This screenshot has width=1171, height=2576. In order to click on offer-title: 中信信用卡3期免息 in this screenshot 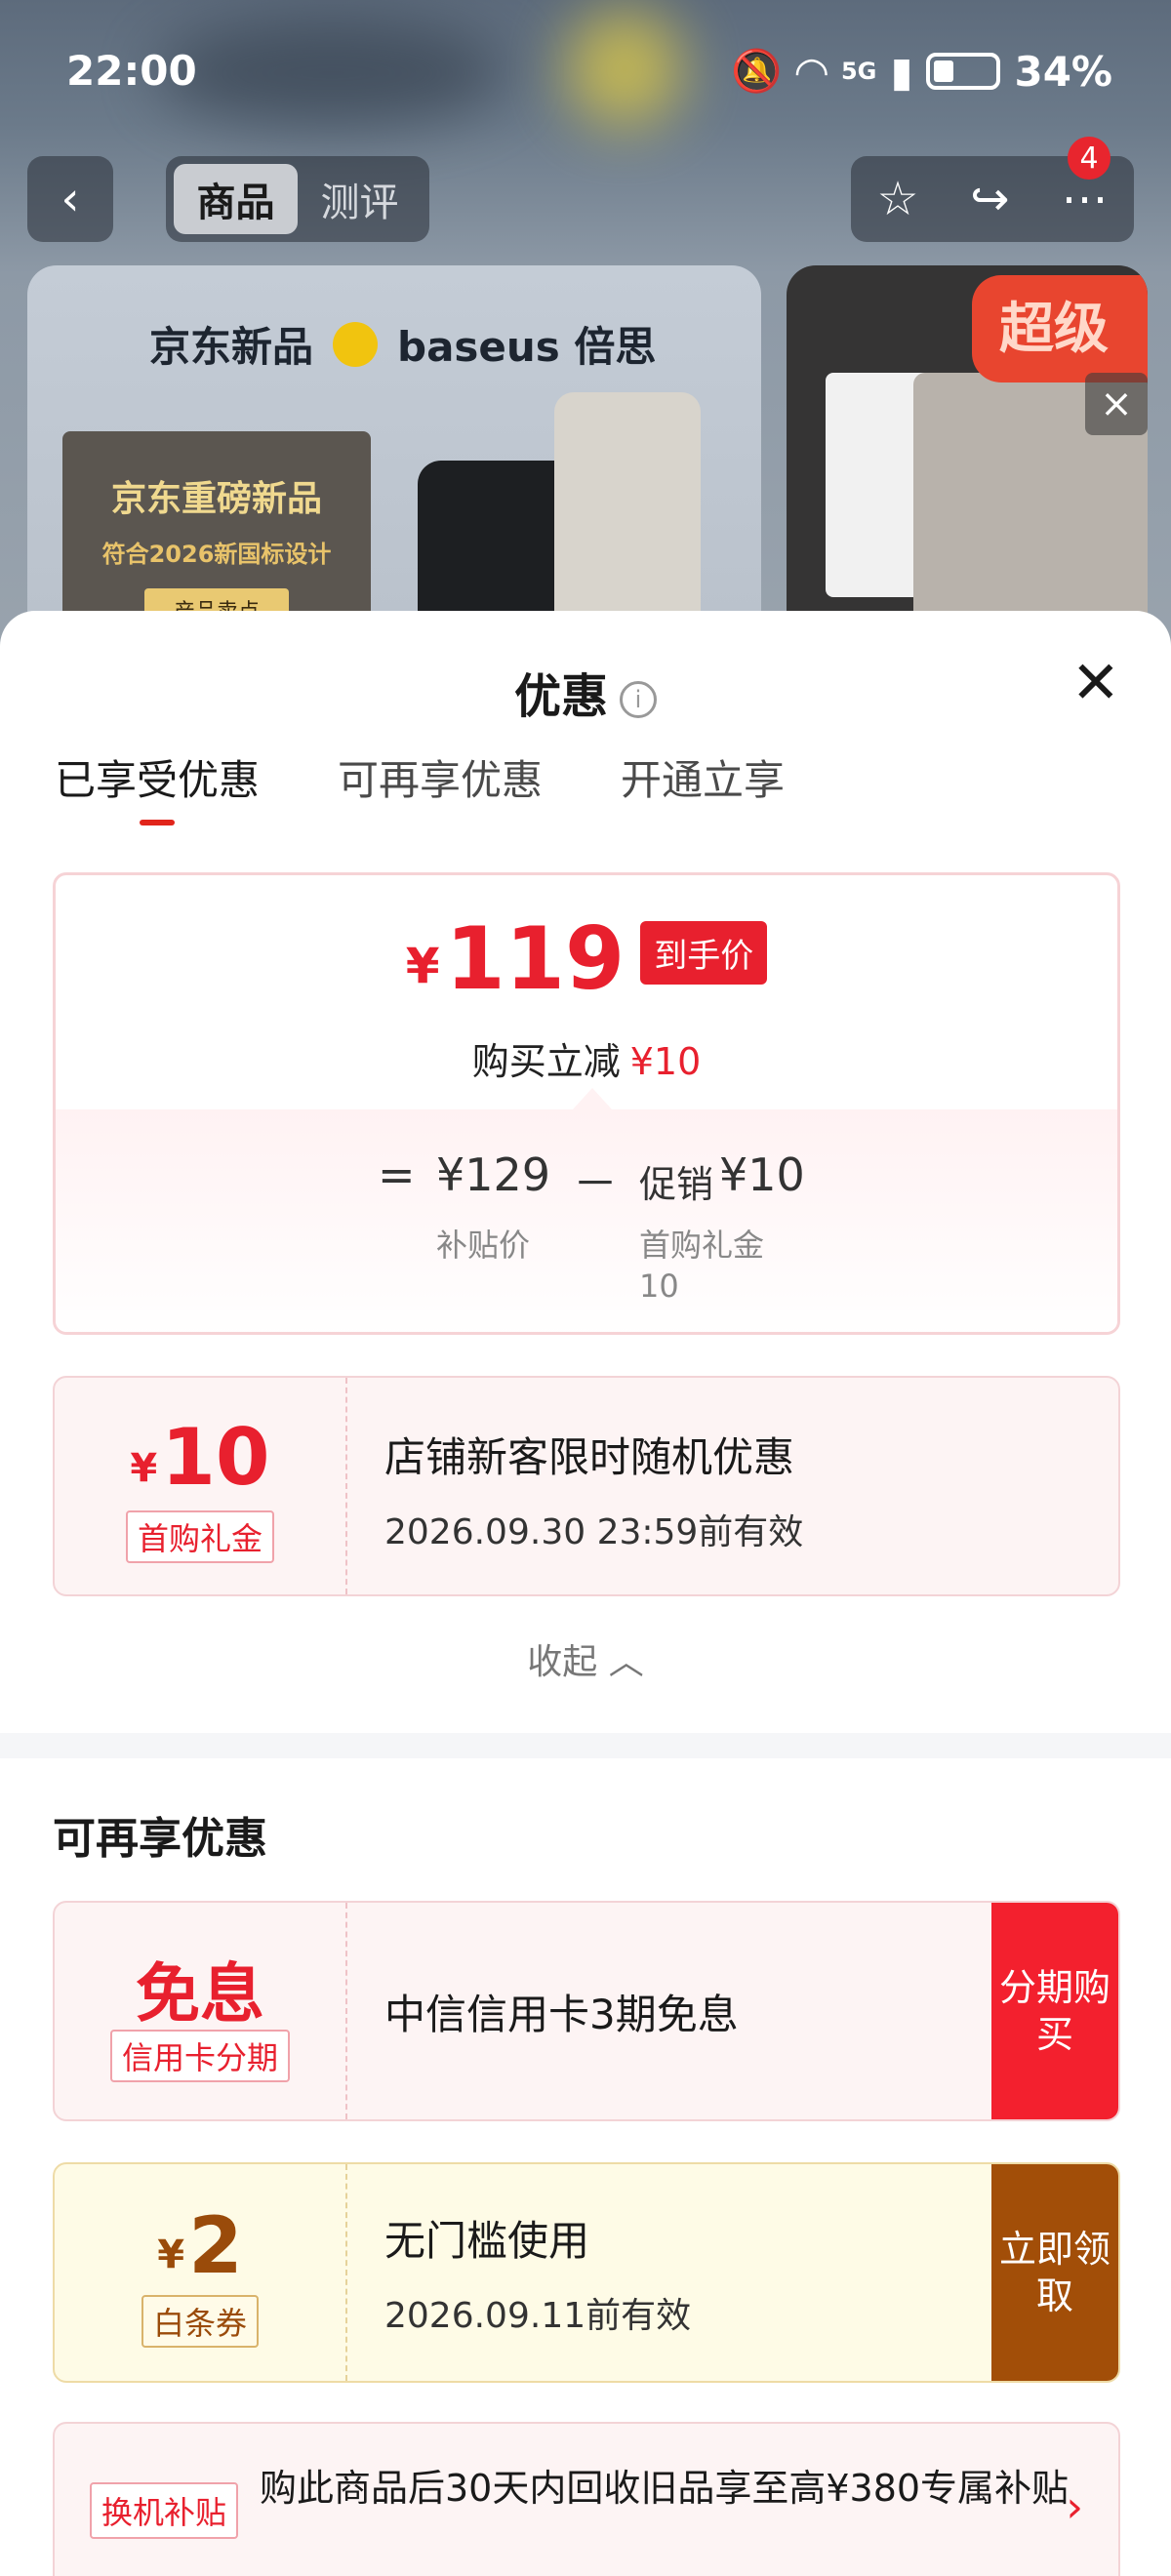, I will do `click(561, 2014)`.